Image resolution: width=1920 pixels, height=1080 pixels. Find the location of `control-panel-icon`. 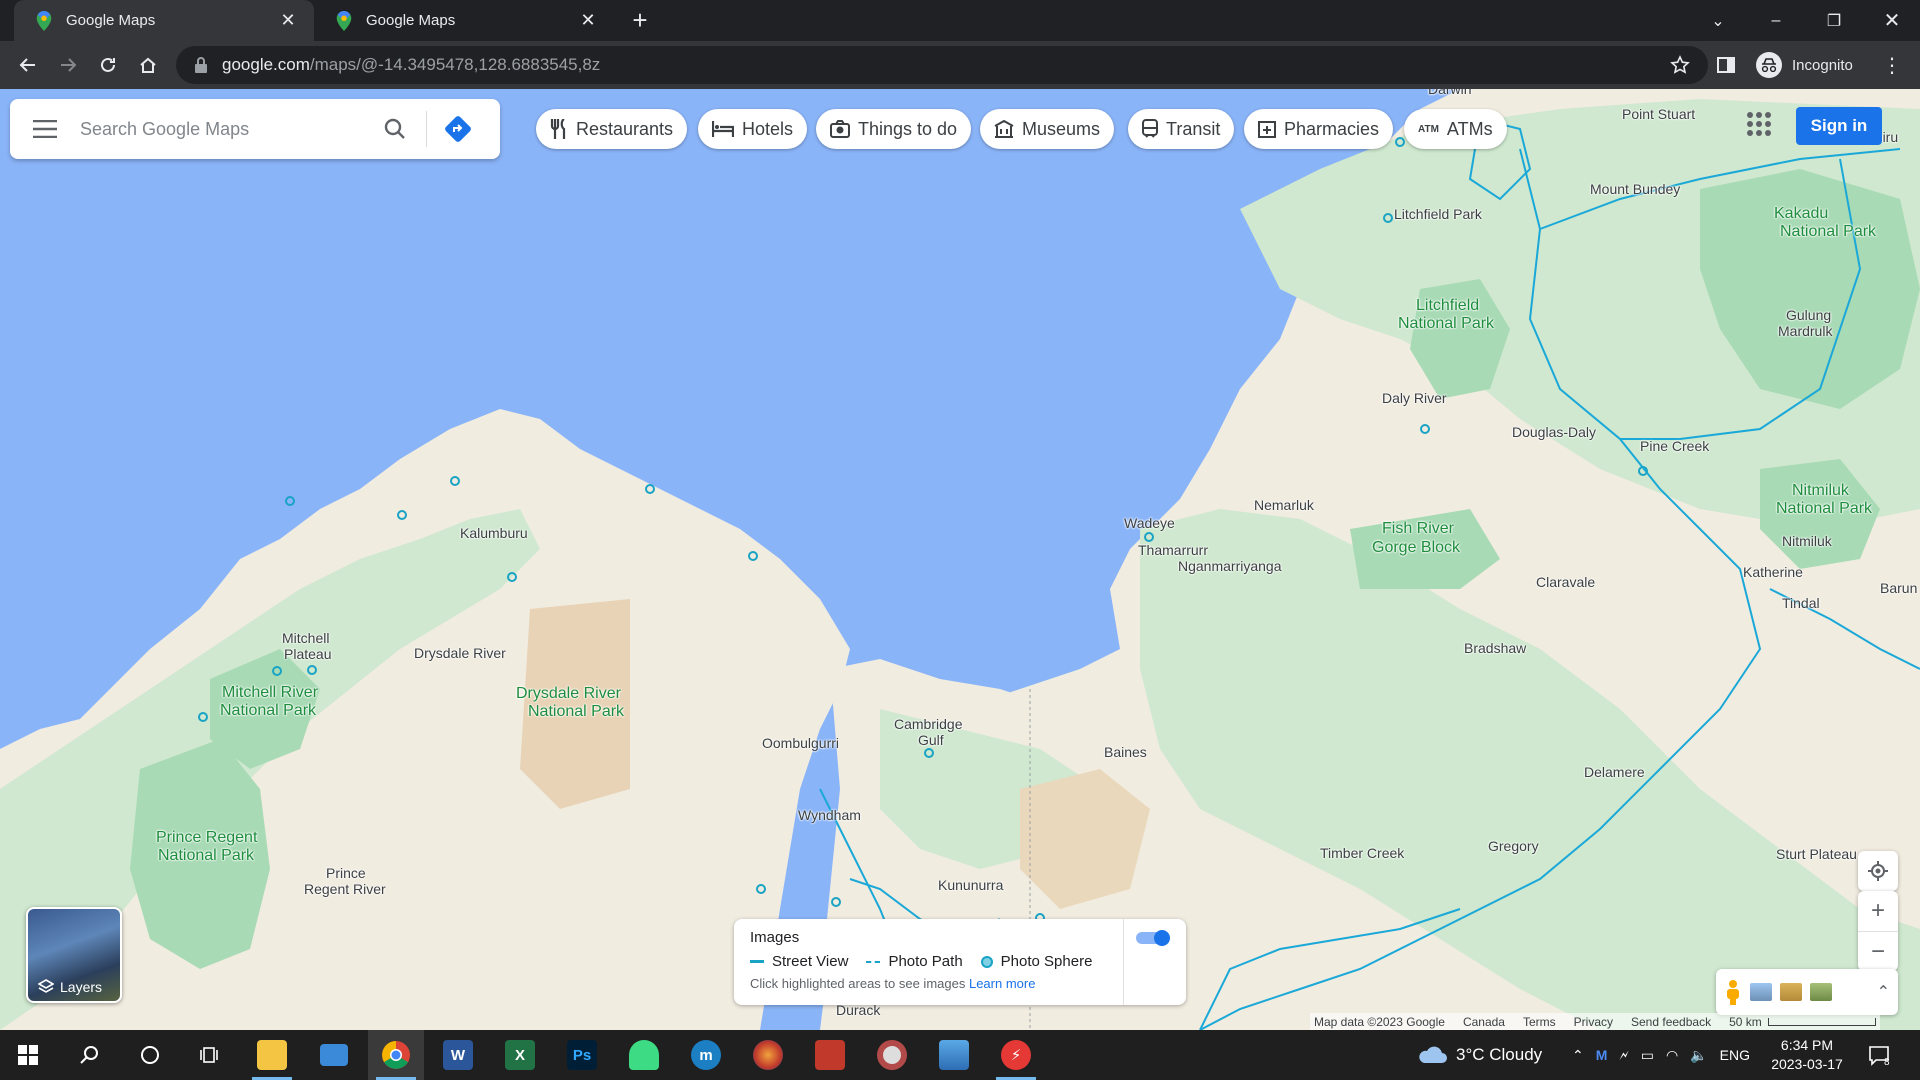

control-panel-icon is located at coordinates (334, 1055).